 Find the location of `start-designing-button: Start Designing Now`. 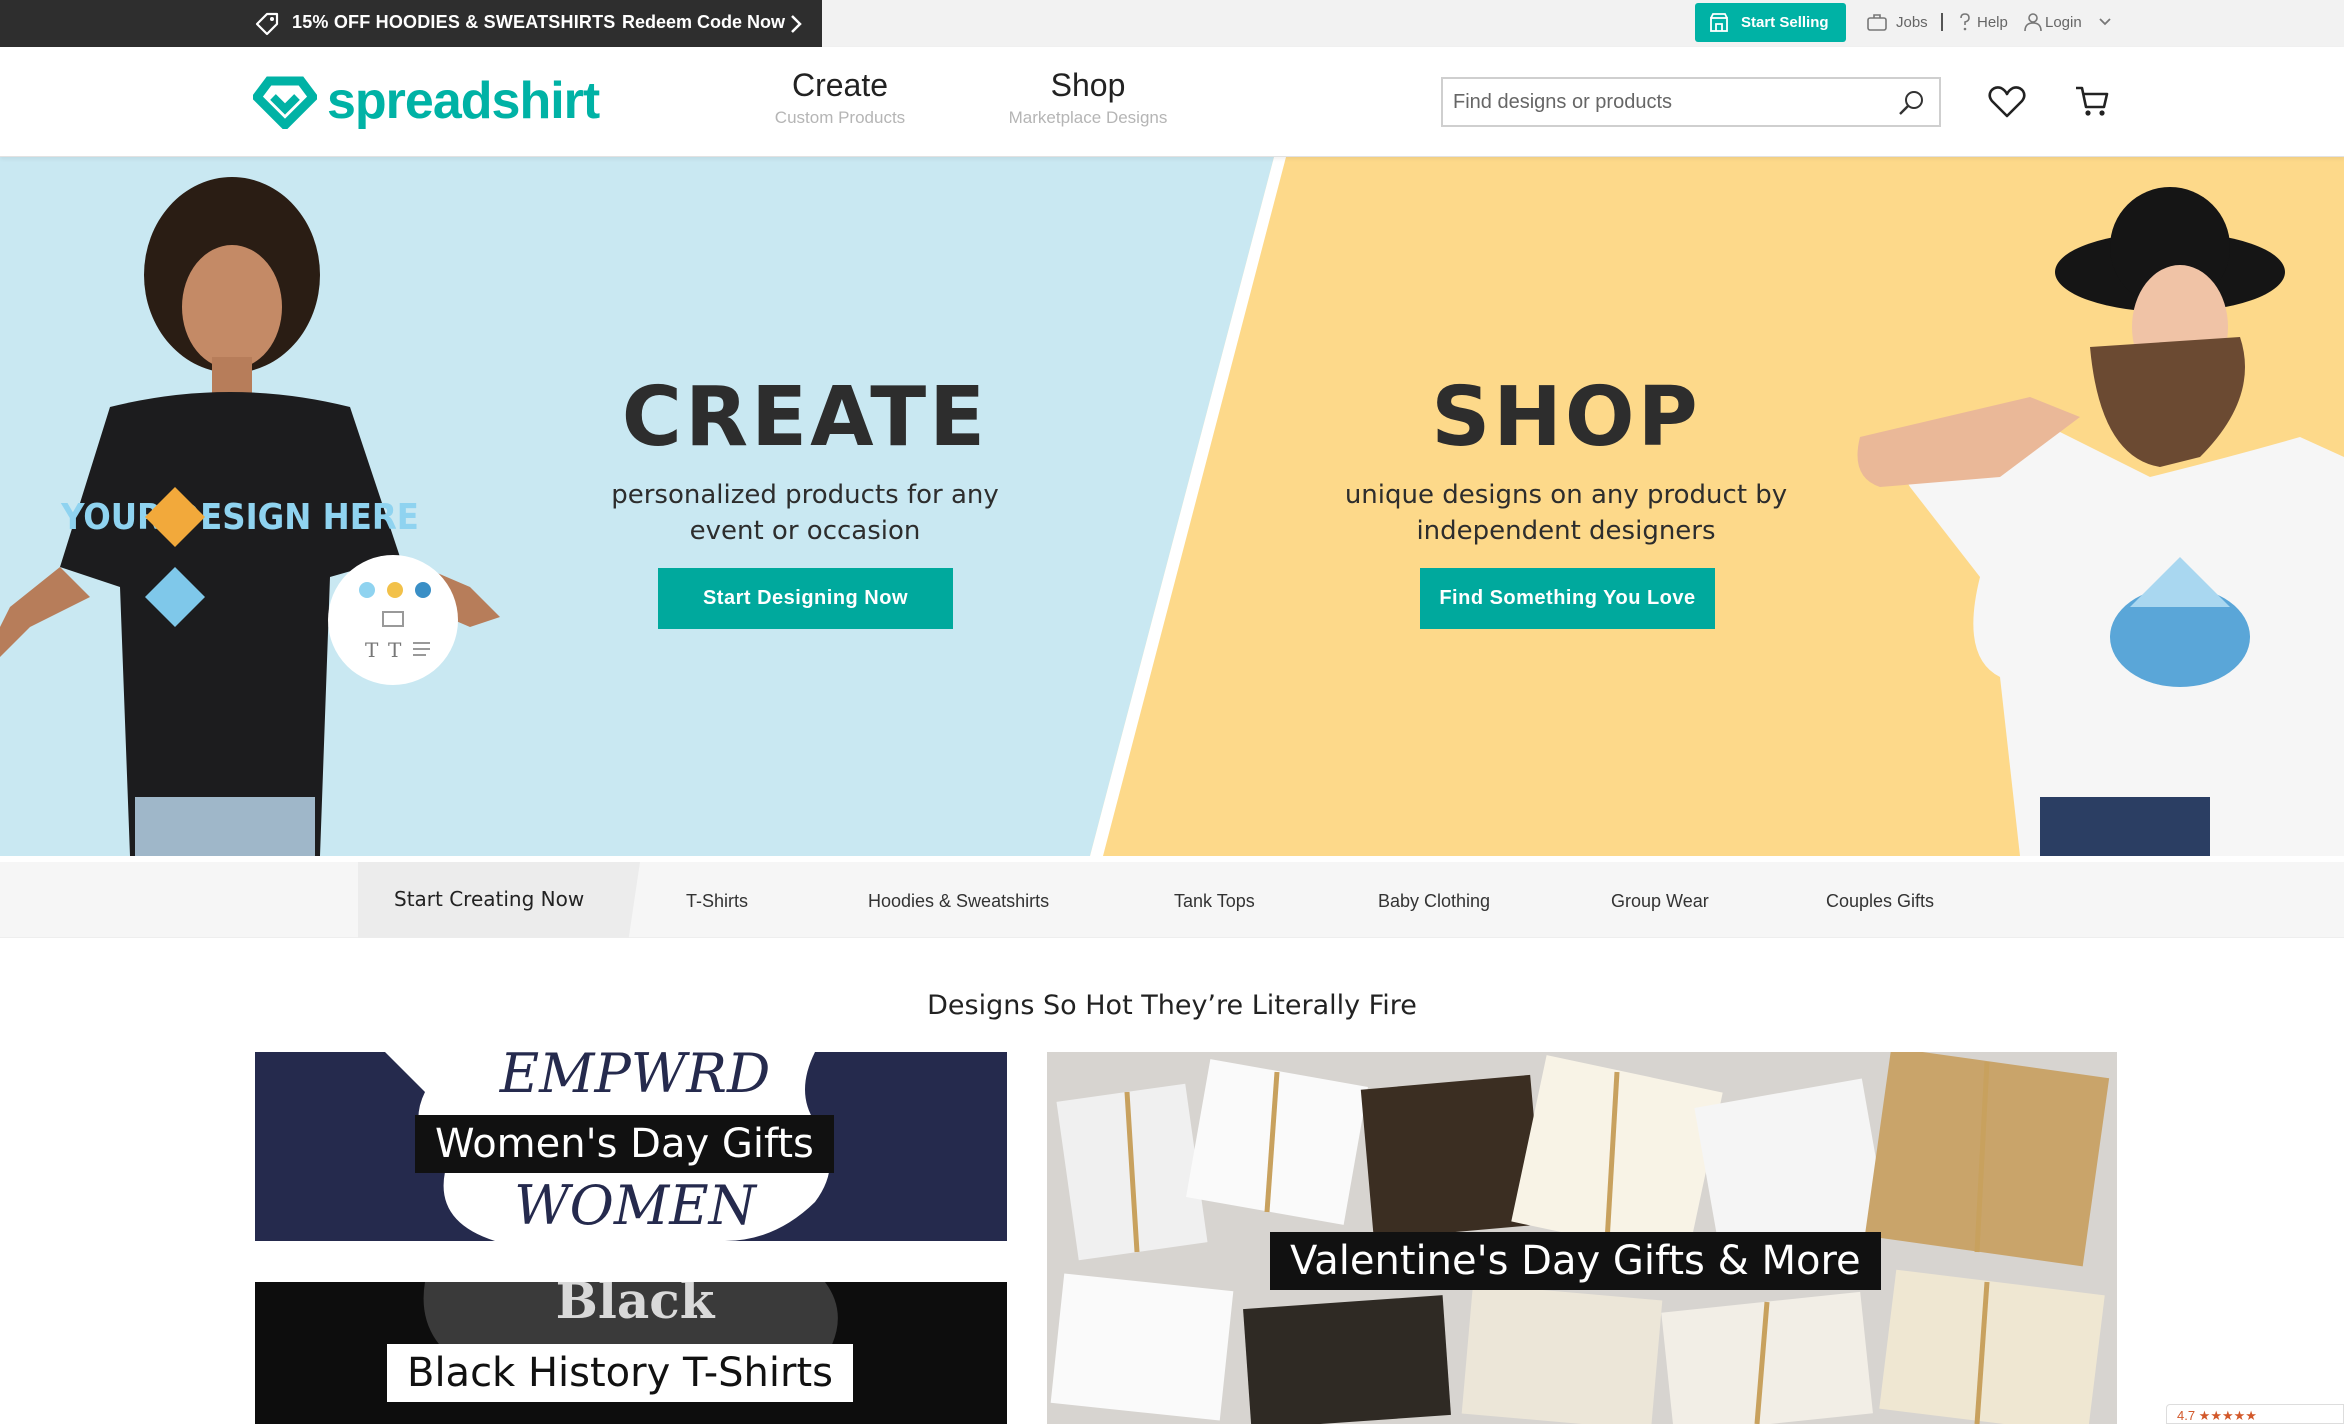

start-designing-button: Start Designing Now is located at coordinates (805, 598).